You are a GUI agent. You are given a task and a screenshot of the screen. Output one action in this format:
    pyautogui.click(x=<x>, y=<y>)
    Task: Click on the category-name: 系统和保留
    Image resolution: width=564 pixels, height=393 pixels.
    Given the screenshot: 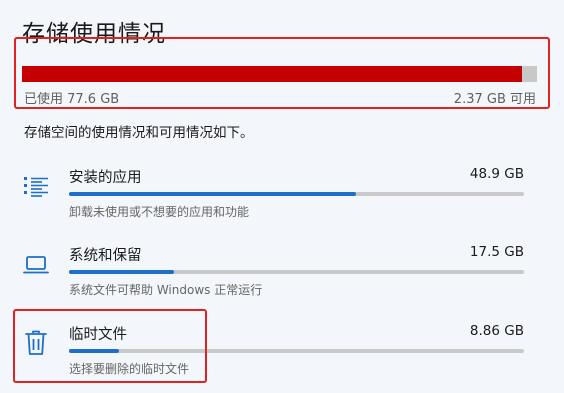 What is the action you would take?
    pyautogui.click(x=105, y=256)
    